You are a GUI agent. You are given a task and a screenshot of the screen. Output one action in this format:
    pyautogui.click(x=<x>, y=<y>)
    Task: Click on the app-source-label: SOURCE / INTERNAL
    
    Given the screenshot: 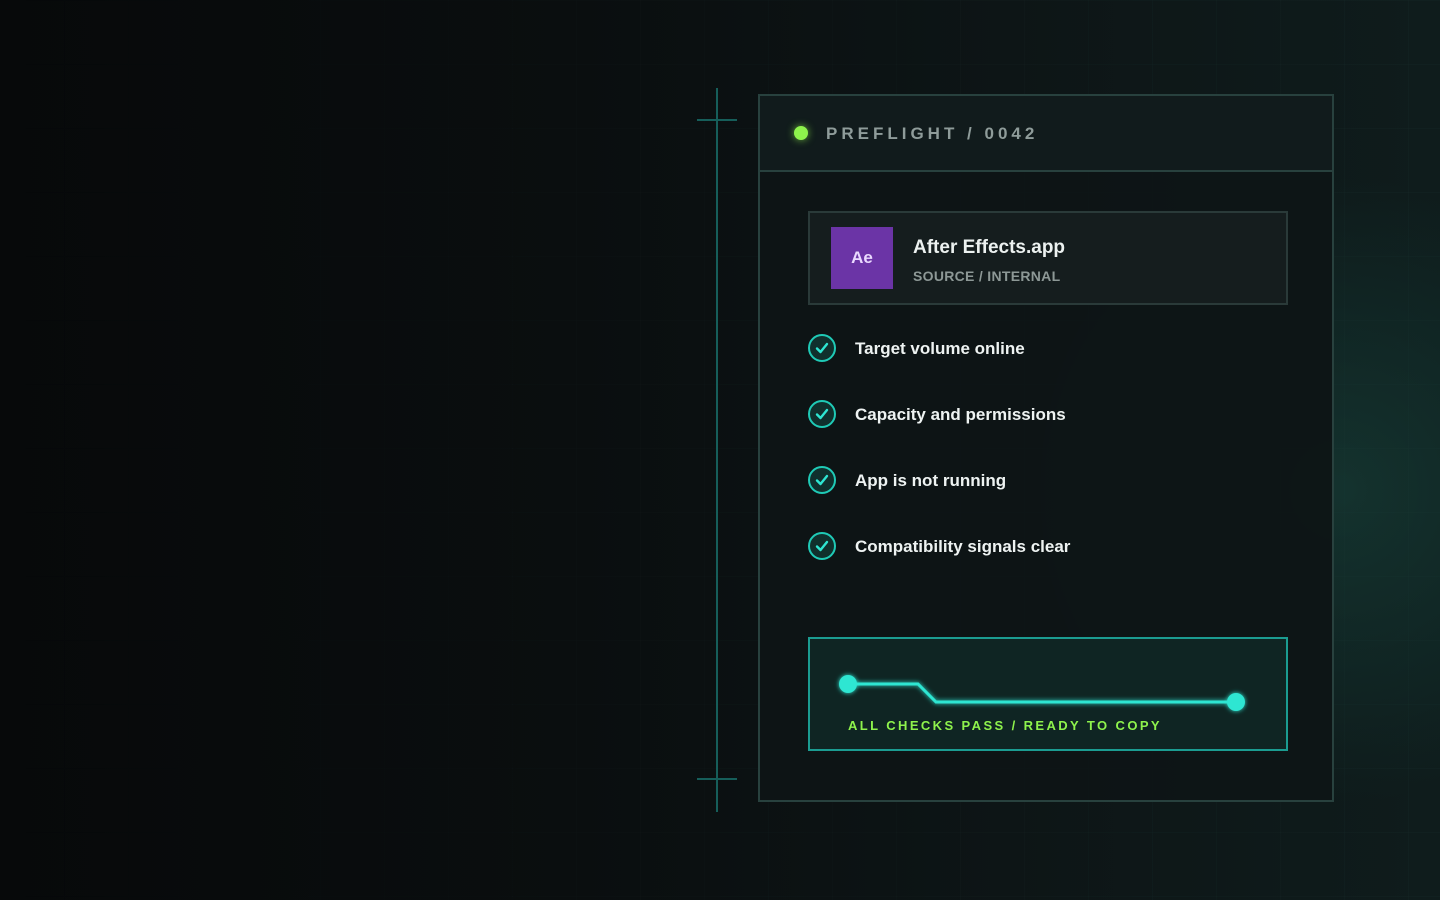 What is the action you would take?
    pyautogui.click(x=987, y=276)
    